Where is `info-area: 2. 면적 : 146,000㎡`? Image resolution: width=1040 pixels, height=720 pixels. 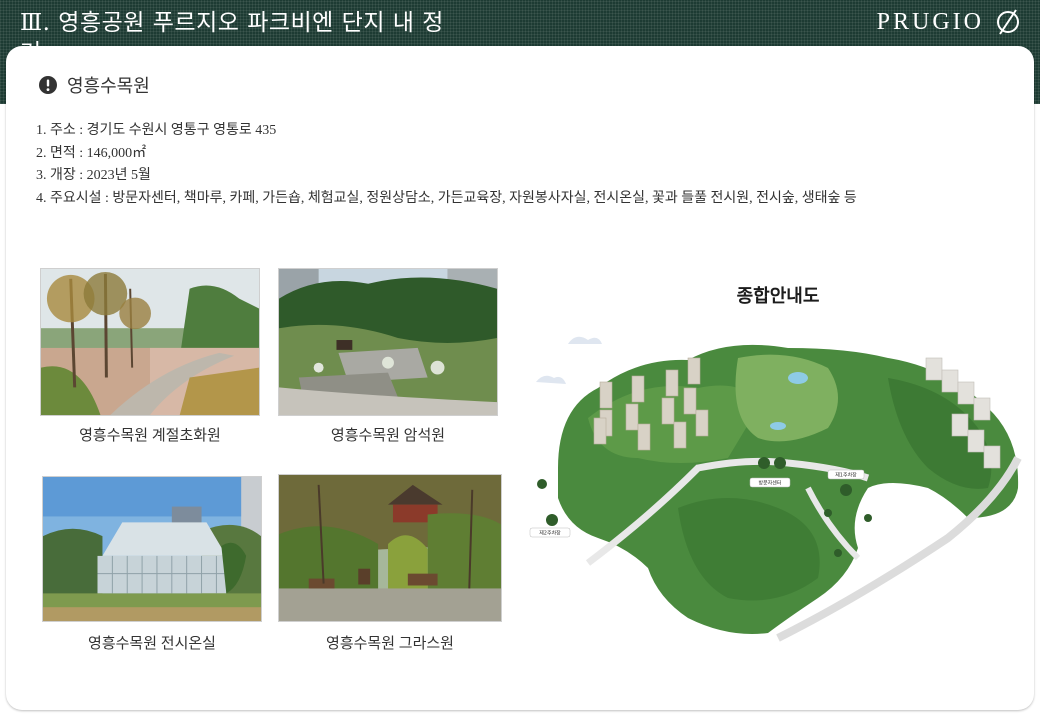 info-area: 2. 면적 : 146,000㎡ is located at coordinates (91, 153).